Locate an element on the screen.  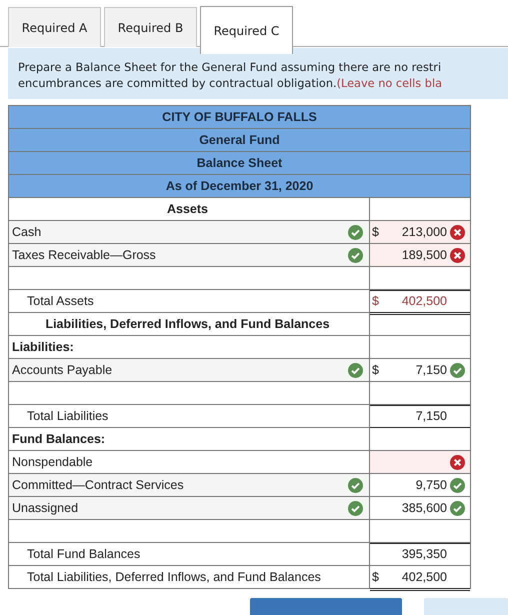
row-label: Total Liabilities is located at coordinates (68, 416).